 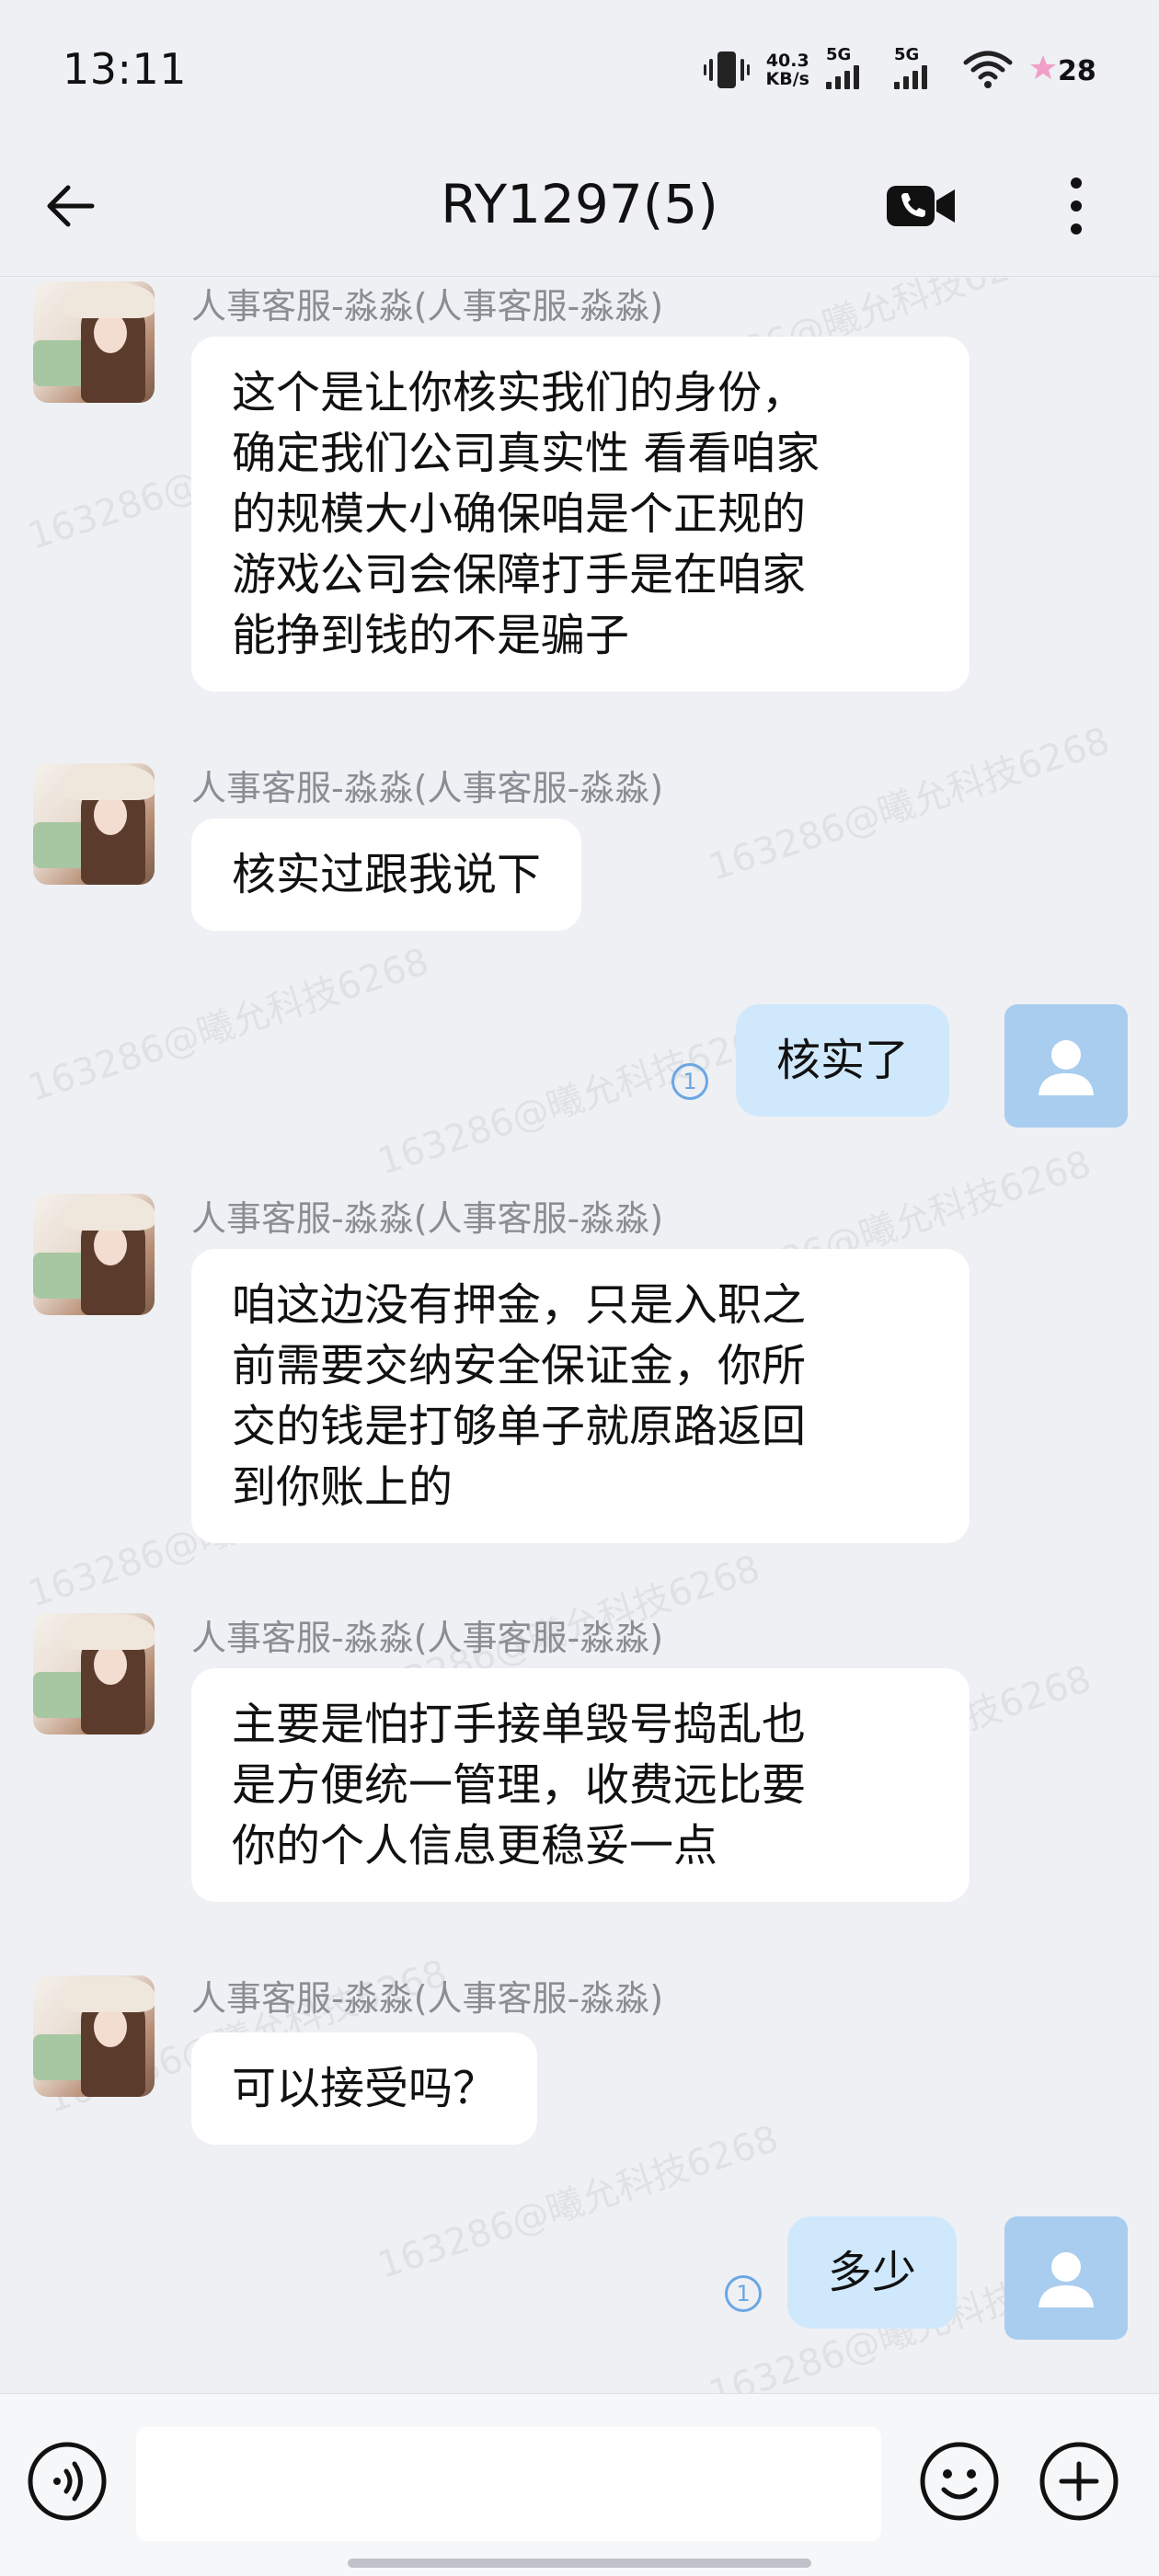 I want to click on plus-icon, so click(x=1079, y=2481).